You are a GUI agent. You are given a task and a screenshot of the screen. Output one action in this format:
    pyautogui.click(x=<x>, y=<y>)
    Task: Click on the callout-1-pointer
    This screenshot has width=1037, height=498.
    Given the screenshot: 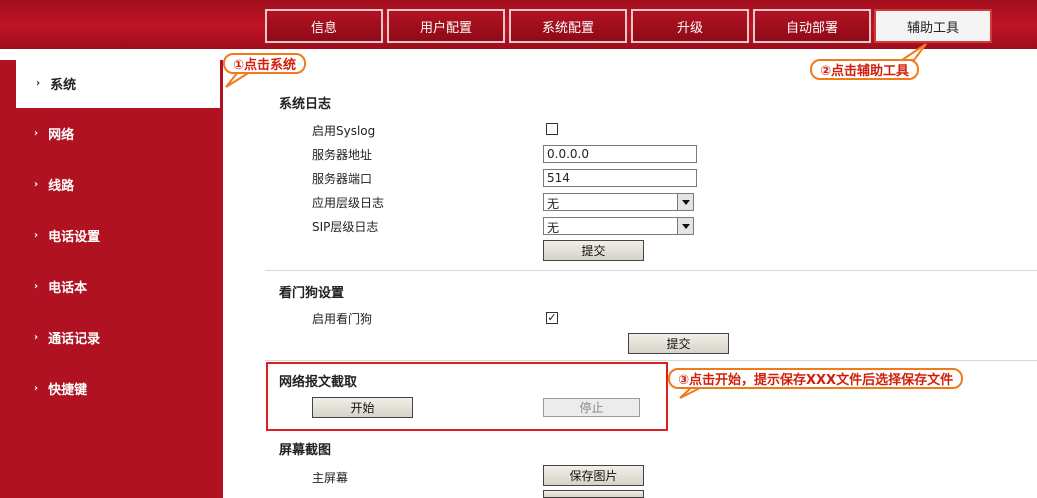 What is the action you would take?
    pyautogui.click(x=239, y=79)
    